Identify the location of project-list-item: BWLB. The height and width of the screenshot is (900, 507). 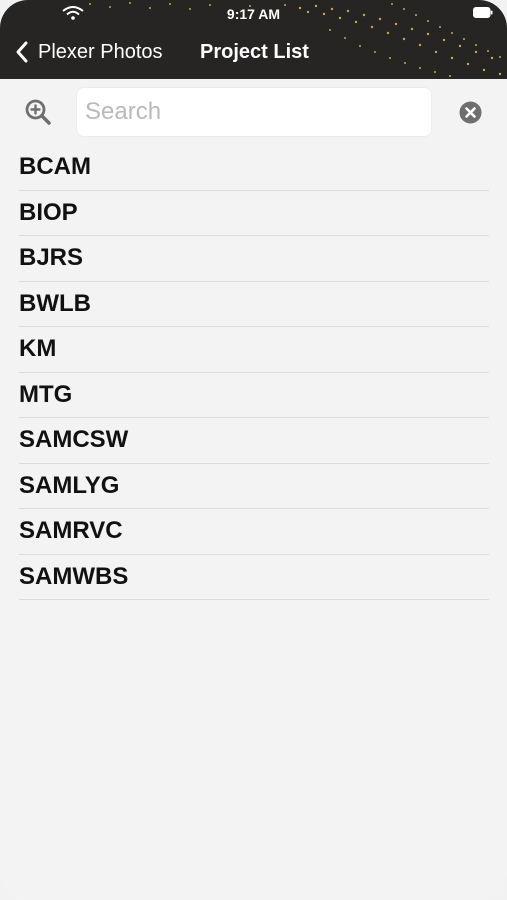
(254, 304).